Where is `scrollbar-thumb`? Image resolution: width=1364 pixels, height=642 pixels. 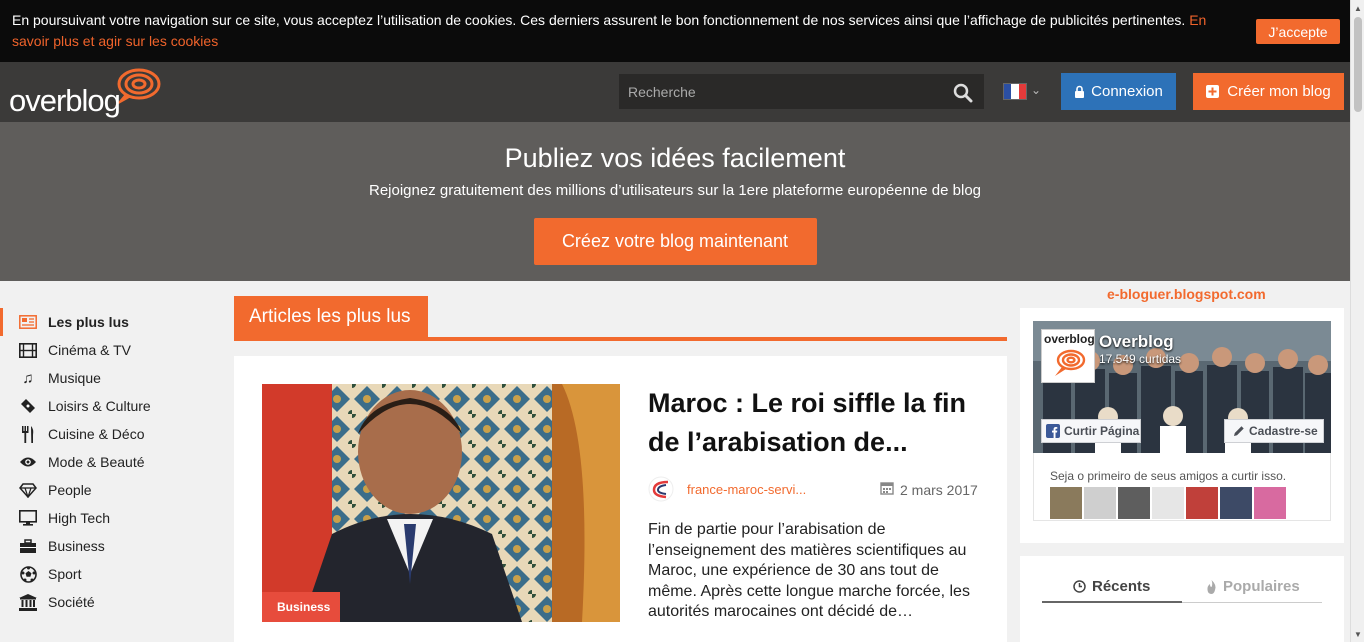 scrollbar-thumb is located at coordinates (1358, 64).